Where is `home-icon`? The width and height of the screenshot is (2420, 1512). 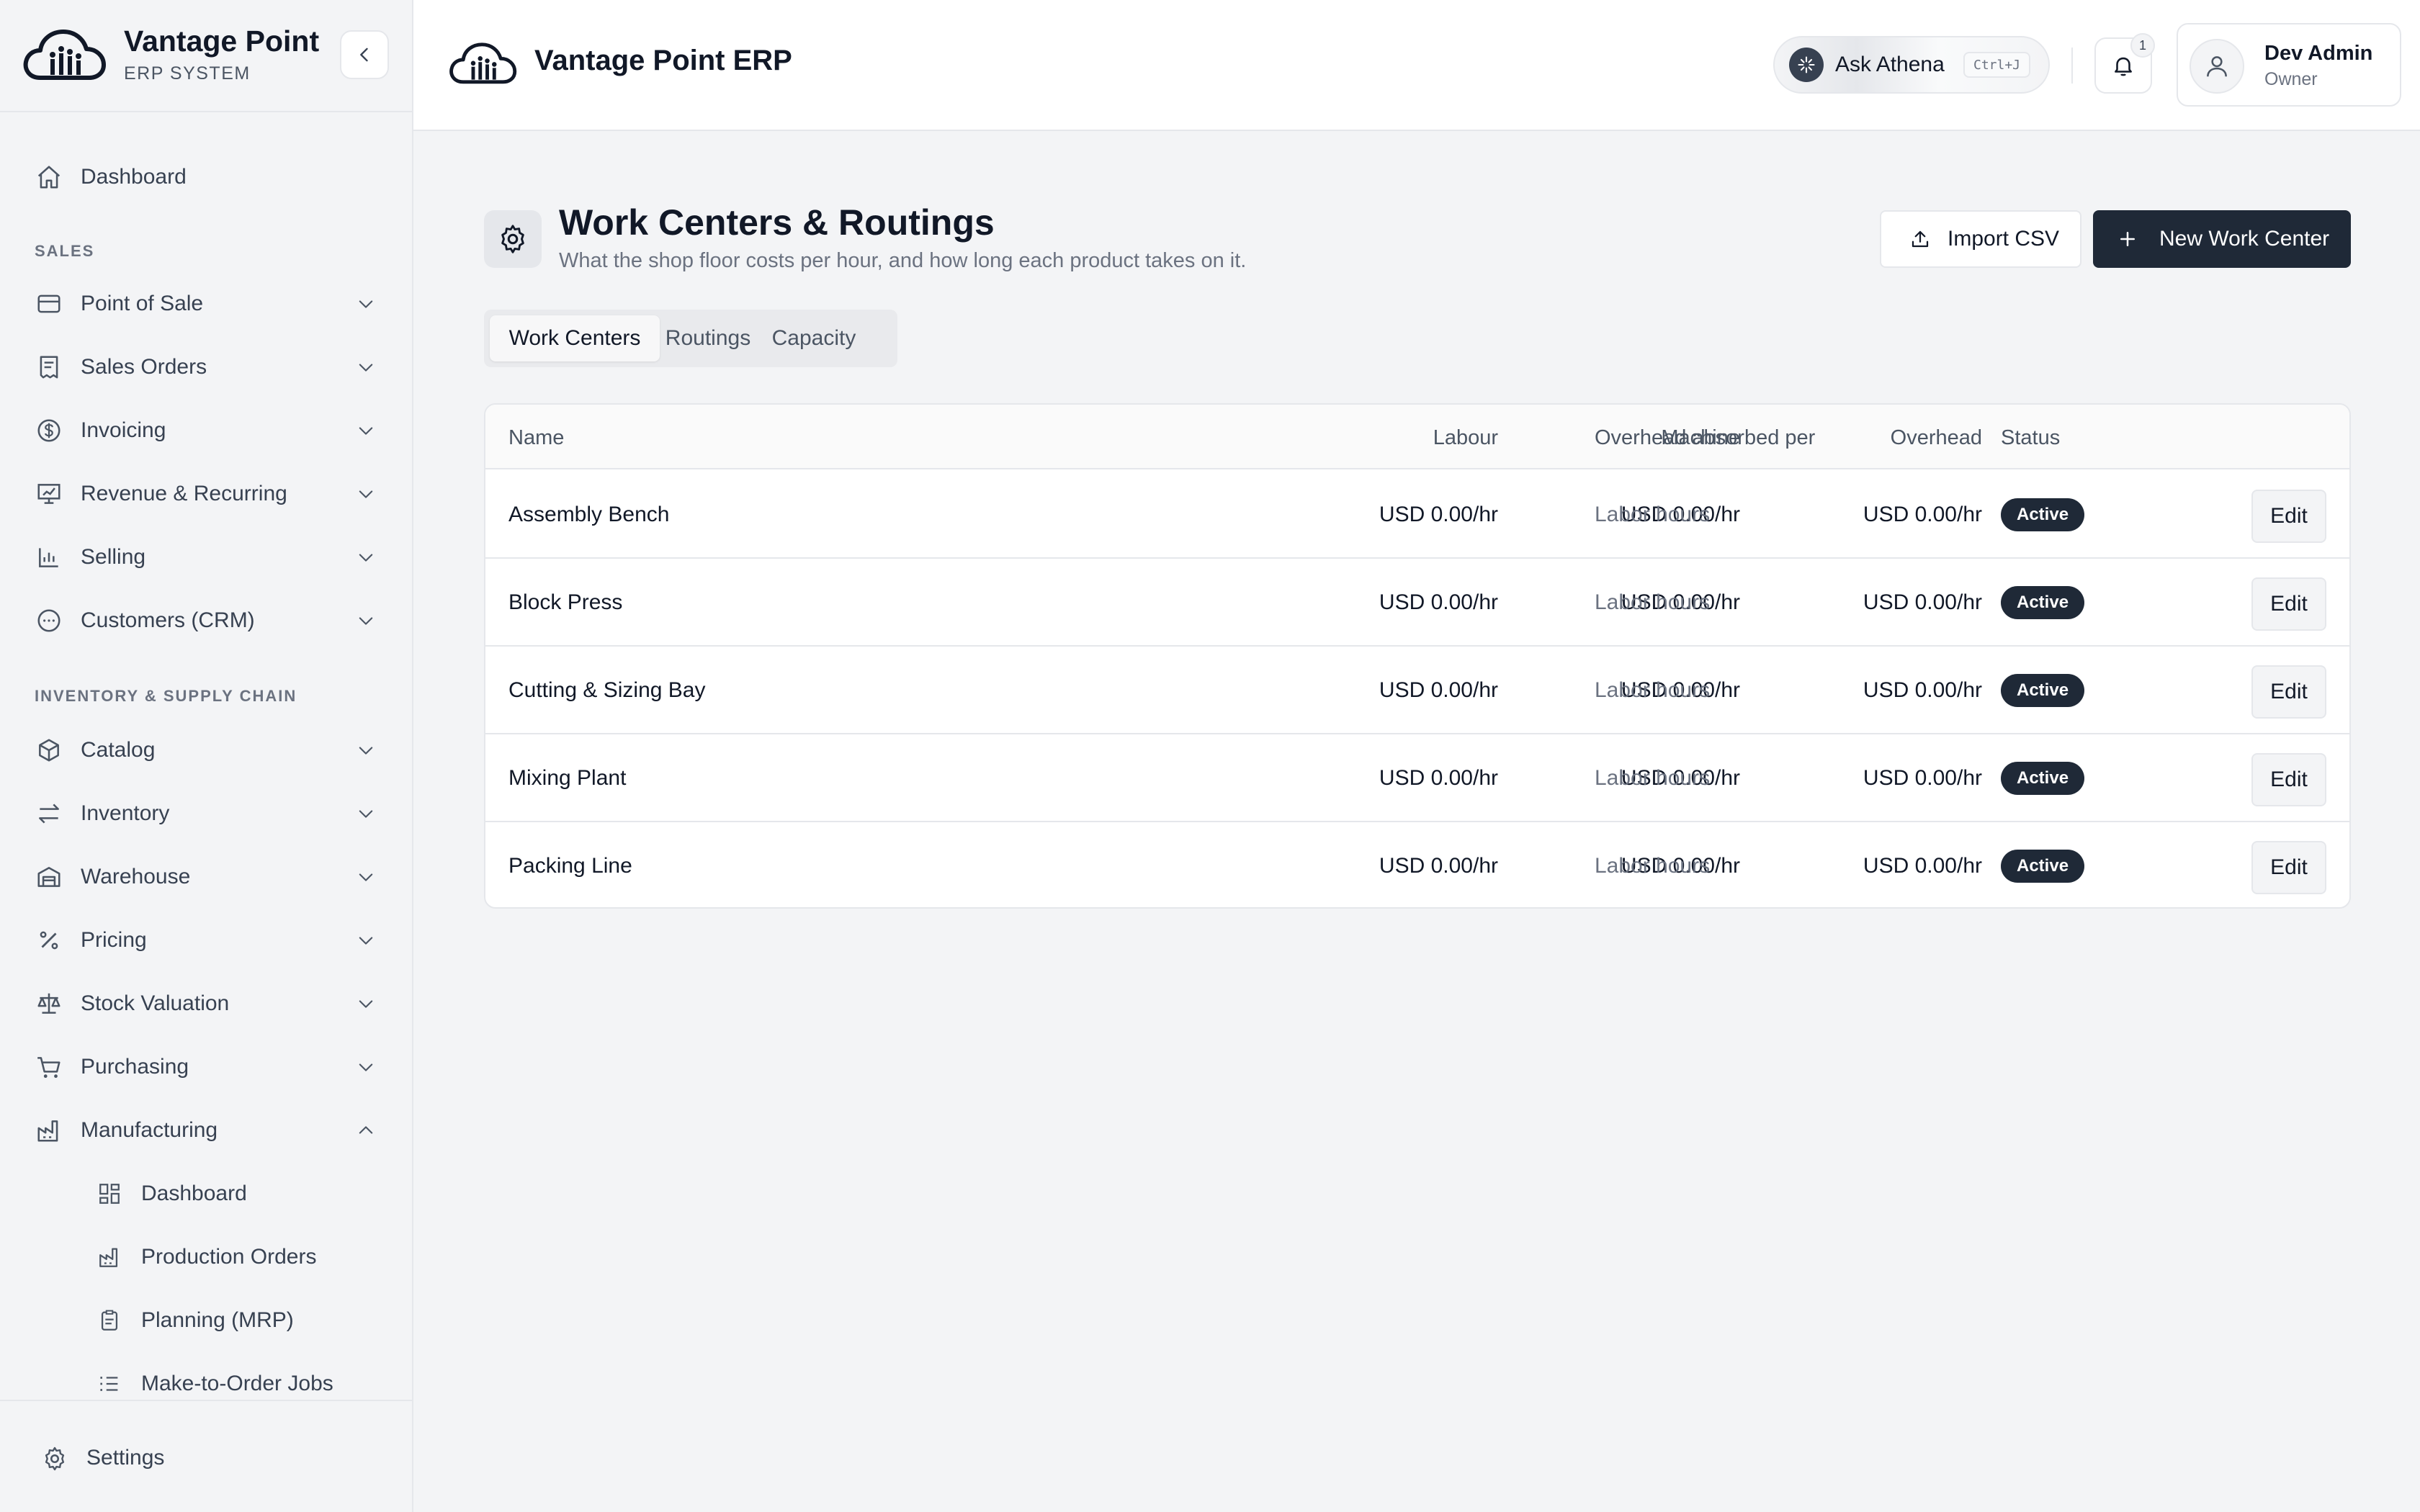
home-icon is located at coordinates (49, 177).